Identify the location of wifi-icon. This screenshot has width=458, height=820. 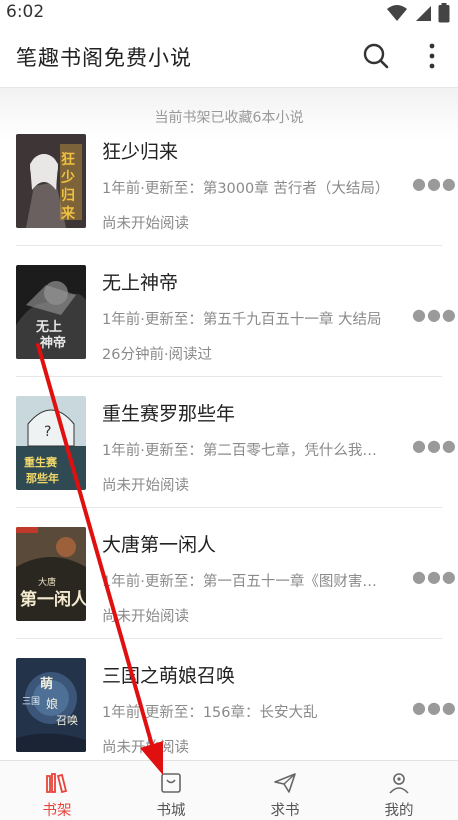
(397, 13).